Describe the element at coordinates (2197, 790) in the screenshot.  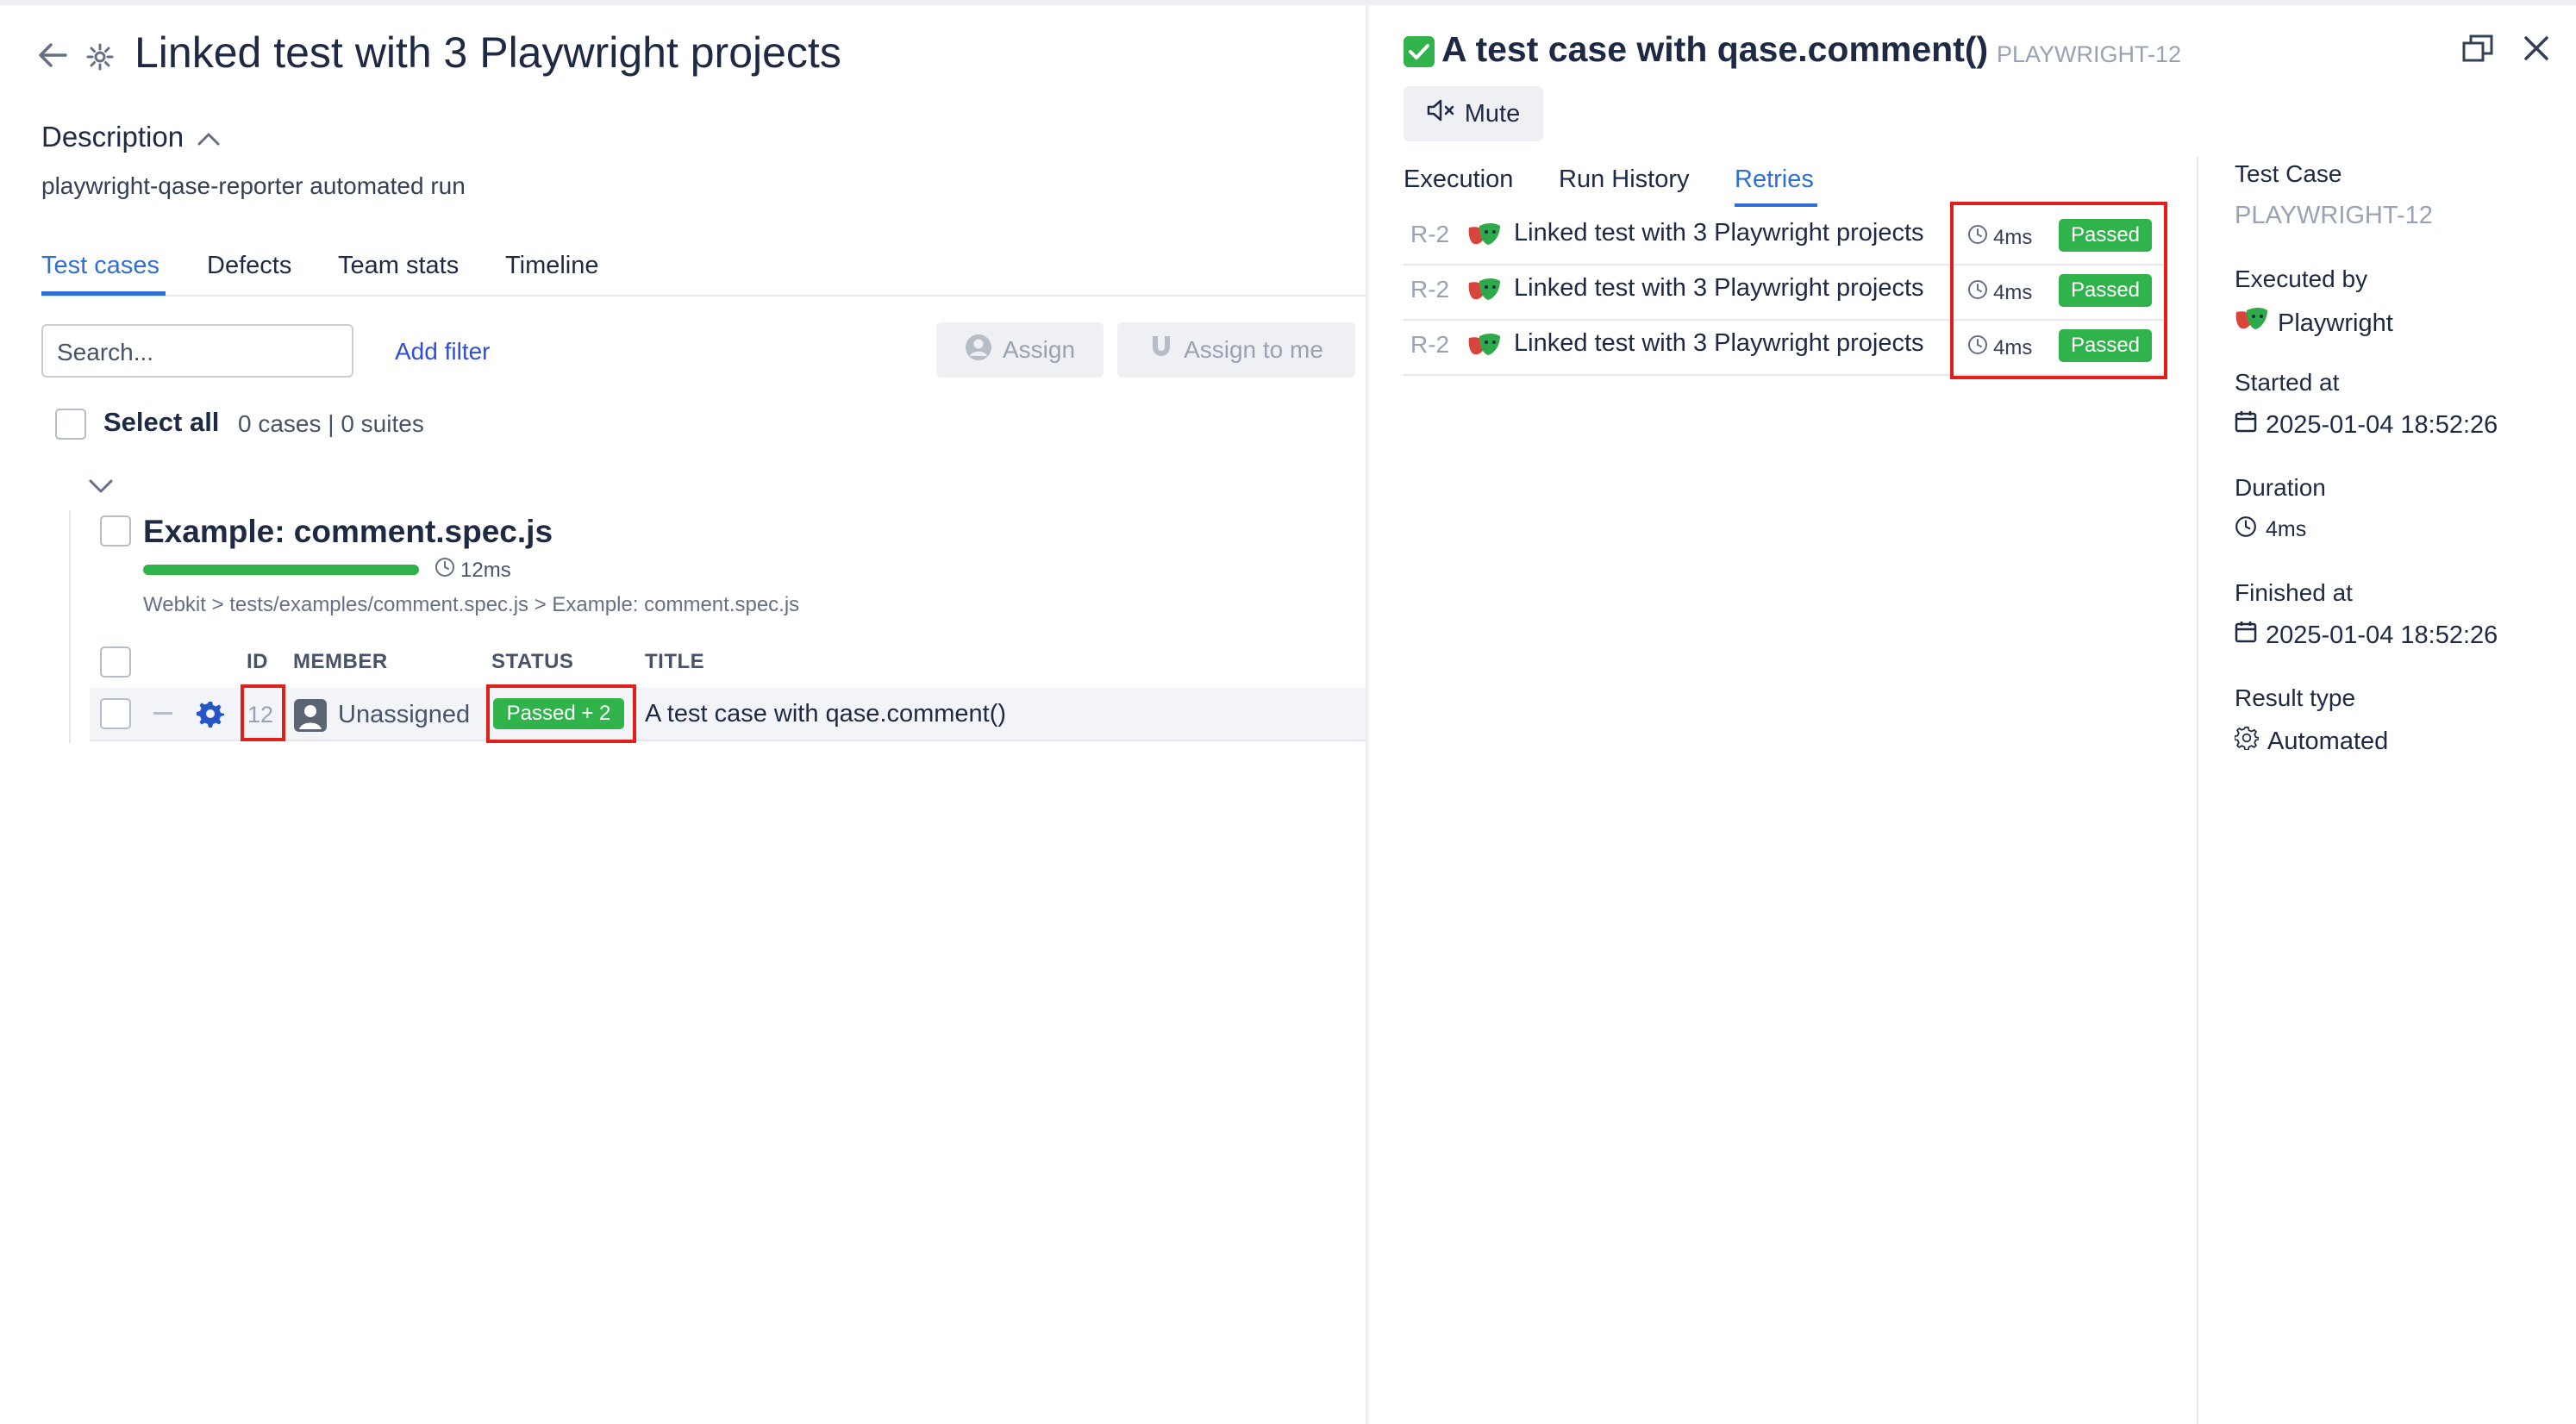
I see `panel-column-divider` at that location.